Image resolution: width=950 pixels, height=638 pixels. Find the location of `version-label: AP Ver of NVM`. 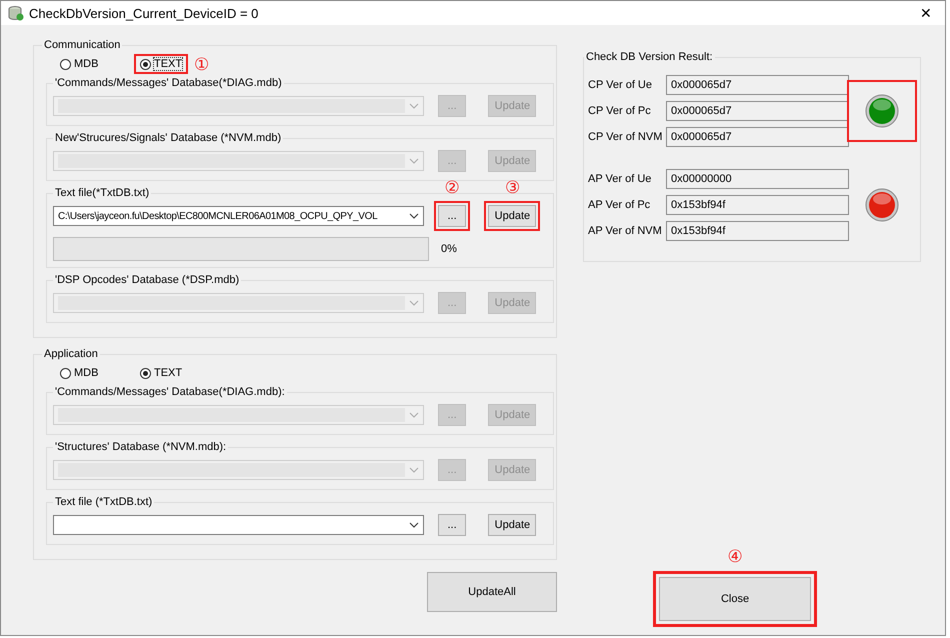

version-label: AP Ver of NVM is located at coordinates (625, 231).